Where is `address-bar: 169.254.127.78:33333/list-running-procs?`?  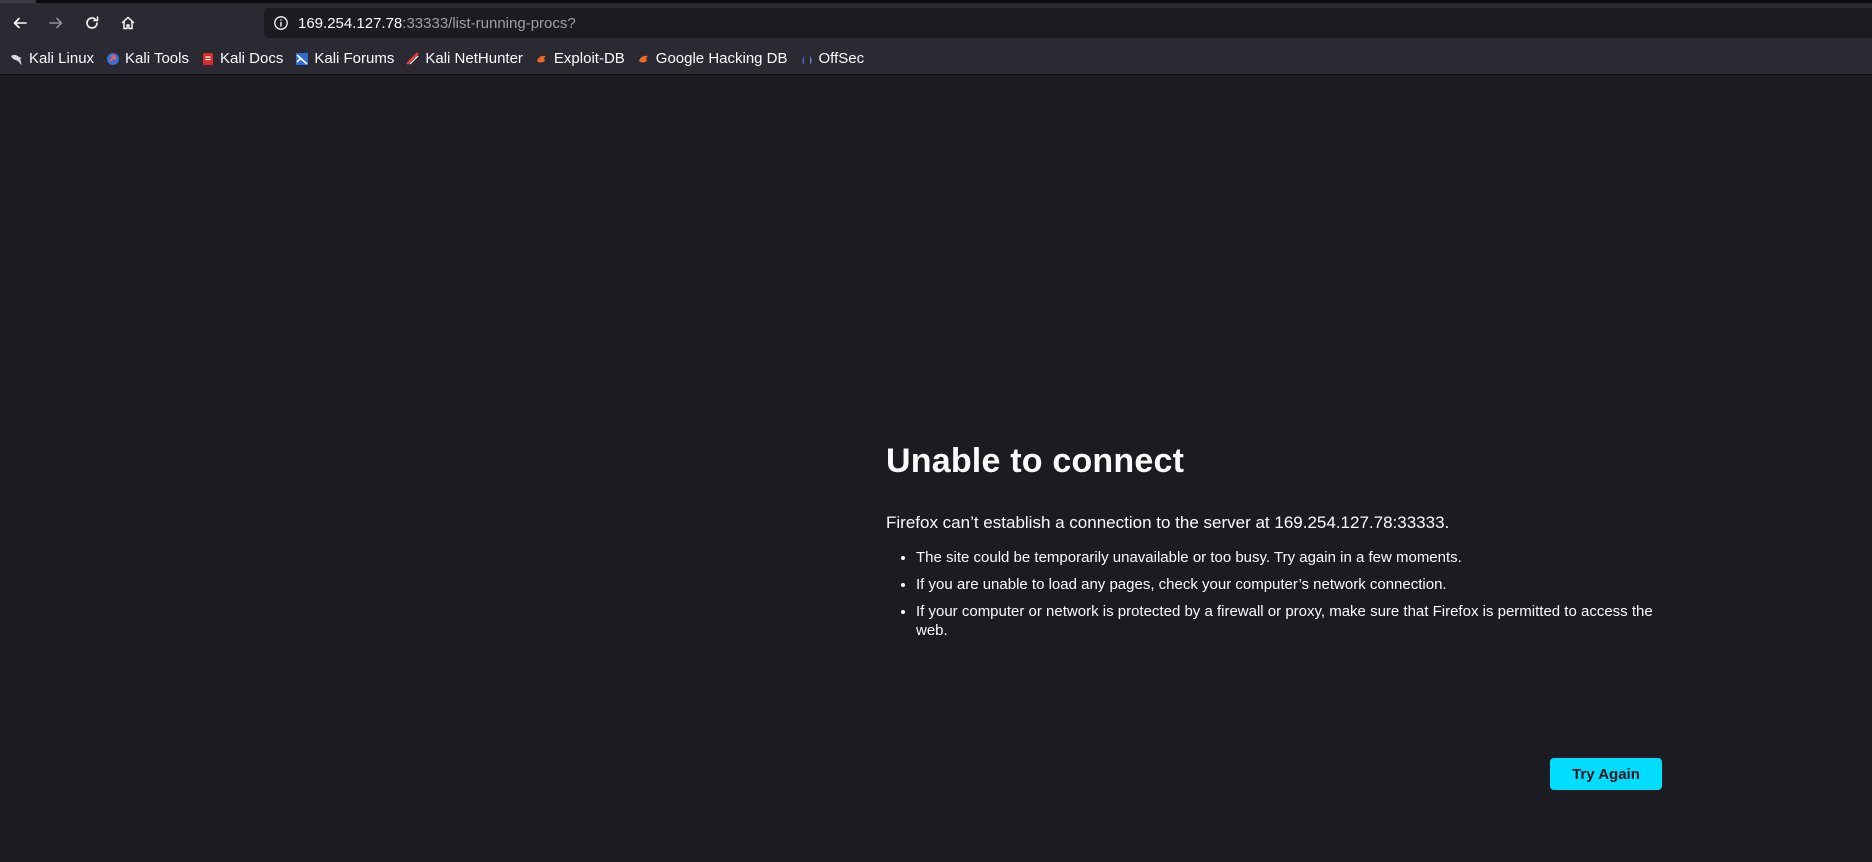 address-bar: 169.254.127.78:33333/list-running-procs? is located at coordinates (1068, 23).